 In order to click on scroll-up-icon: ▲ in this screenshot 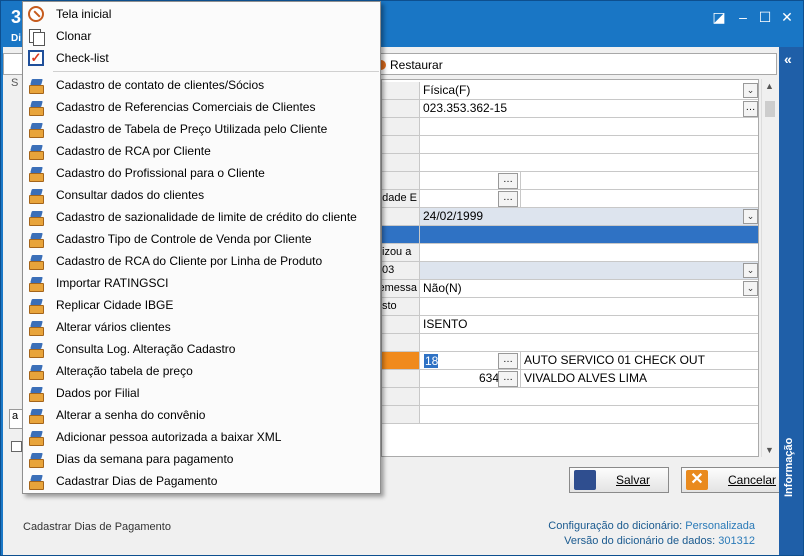, I will do `click(769, 86)`.